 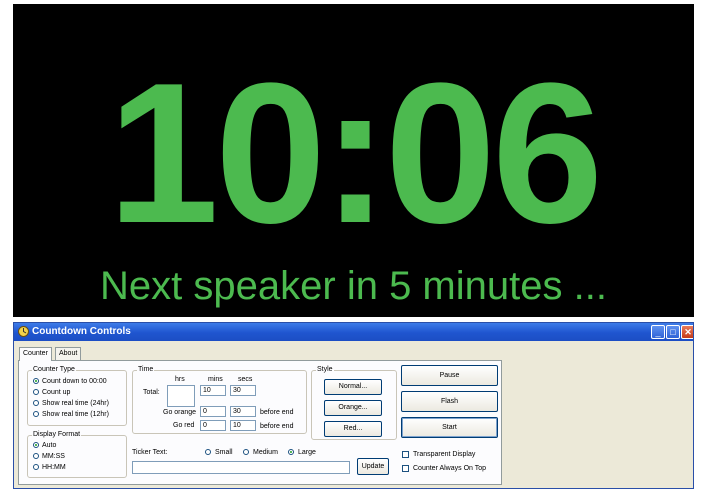 I want to click on display-format-label: Display Format, so click(x=57, y=434).